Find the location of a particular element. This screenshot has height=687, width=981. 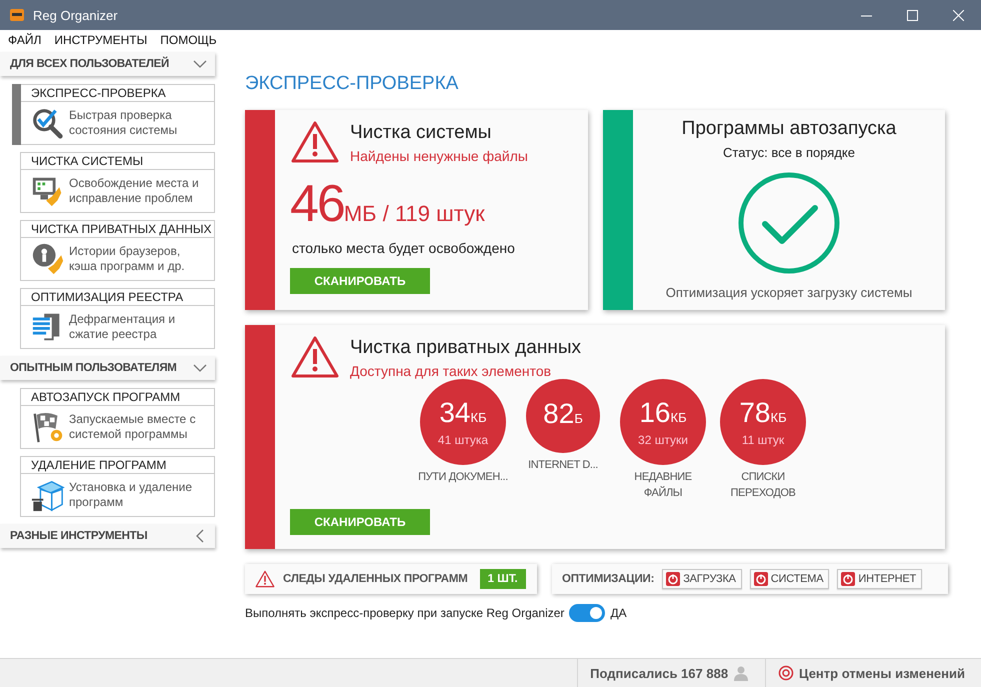

item-title: ЧИСТКА ПРИВАТНЫХ ДАННЫХ is located at coordinates (117, 229).